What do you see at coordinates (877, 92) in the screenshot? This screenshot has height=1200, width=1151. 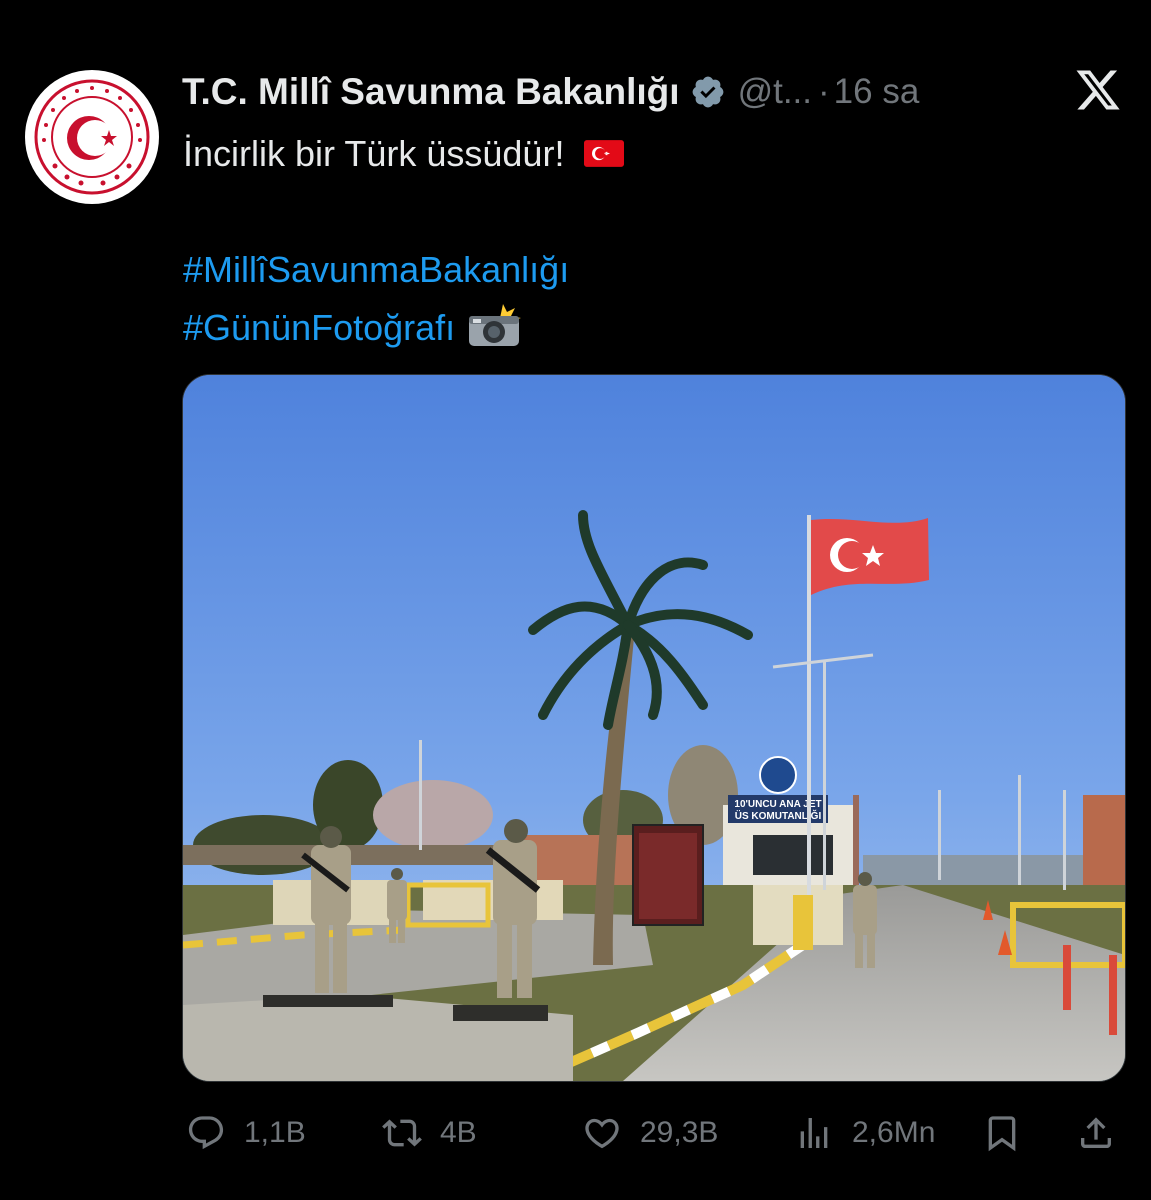 I see `tweet-time: 16 sa` at bounding box center [877, 92].